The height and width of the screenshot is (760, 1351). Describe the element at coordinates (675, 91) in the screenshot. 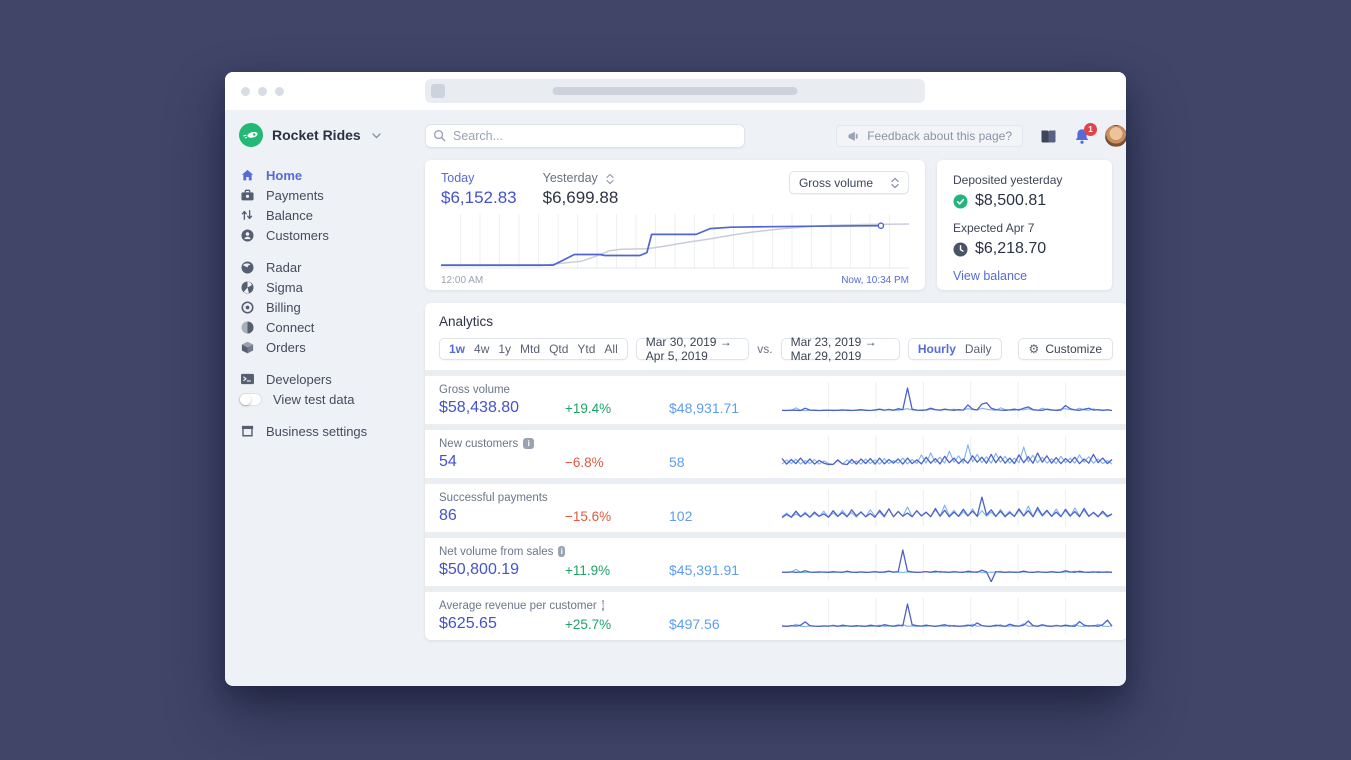

I see `address-bar` at that location.